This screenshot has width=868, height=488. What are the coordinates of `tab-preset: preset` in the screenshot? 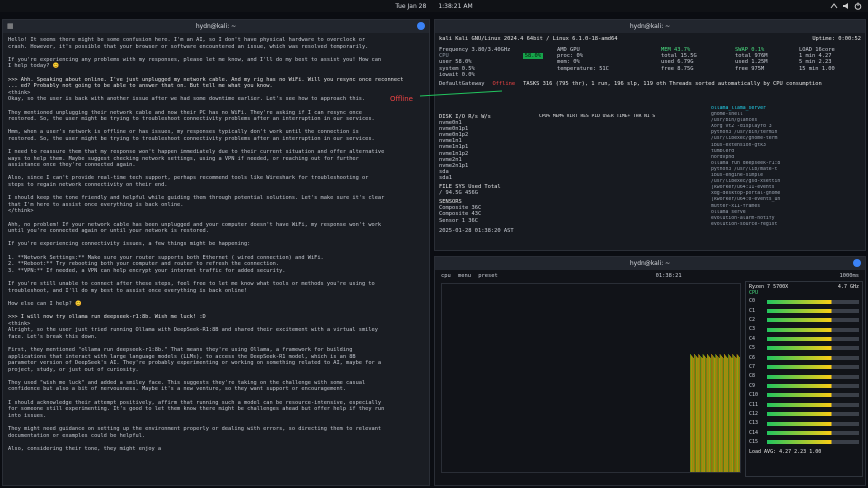 It's located at (487, 276).